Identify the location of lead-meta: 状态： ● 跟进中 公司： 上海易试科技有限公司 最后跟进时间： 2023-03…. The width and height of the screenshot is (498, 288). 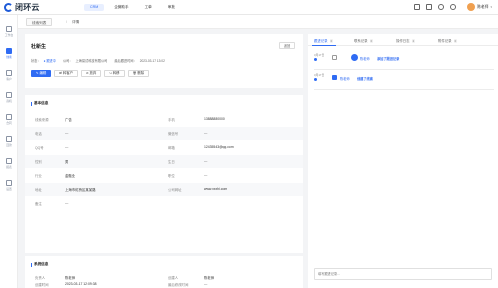
(98, 61).